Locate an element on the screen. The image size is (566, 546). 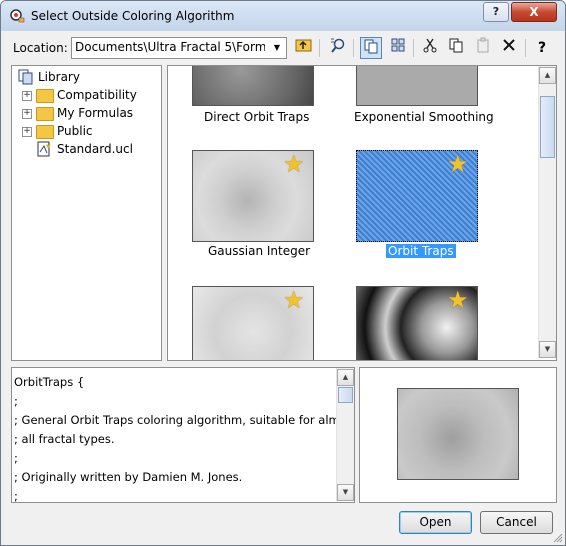
code-scrollbar: ▲ ▼ is located at coordinates (345, 434).